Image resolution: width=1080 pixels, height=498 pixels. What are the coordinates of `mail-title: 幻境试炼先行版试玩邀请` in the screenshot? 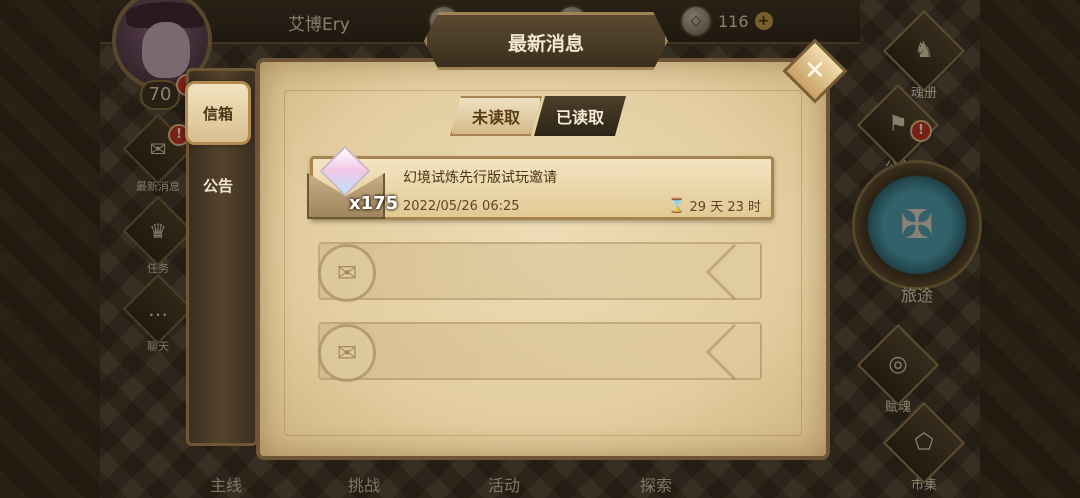 It's located at (480, 178).